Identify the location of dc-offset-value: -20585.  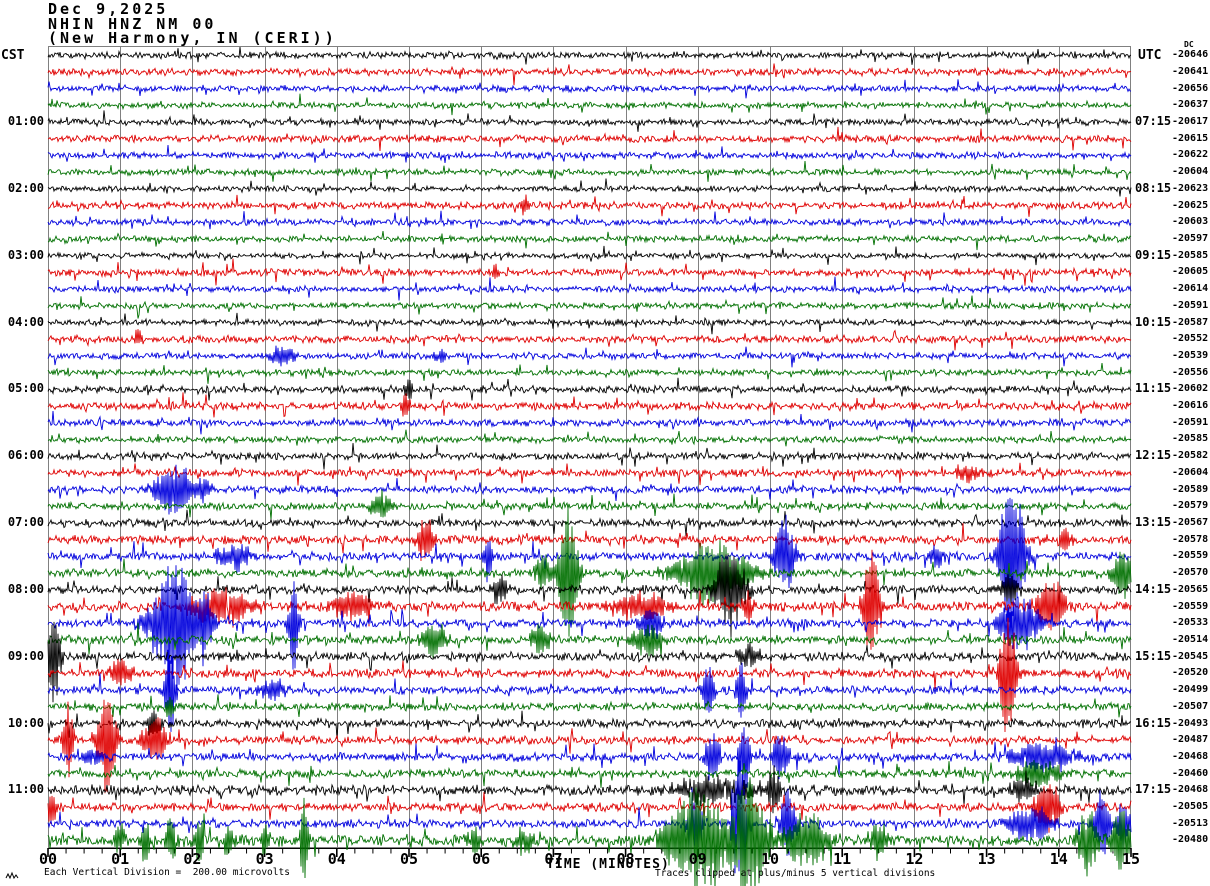
(1190, 439).